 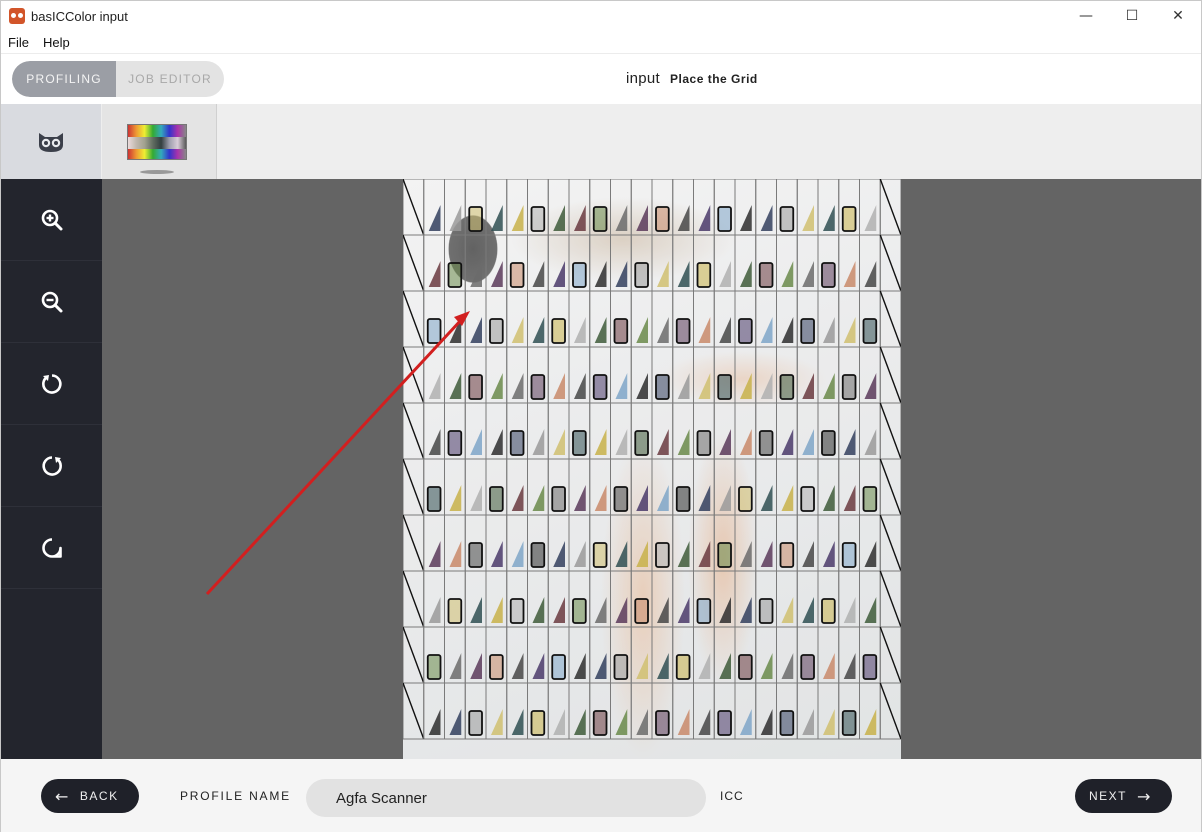 What do you see at coordinates (1178, 16) in the screenshot?
I see `close-button: ✕` at bounding box center [1178, 16].